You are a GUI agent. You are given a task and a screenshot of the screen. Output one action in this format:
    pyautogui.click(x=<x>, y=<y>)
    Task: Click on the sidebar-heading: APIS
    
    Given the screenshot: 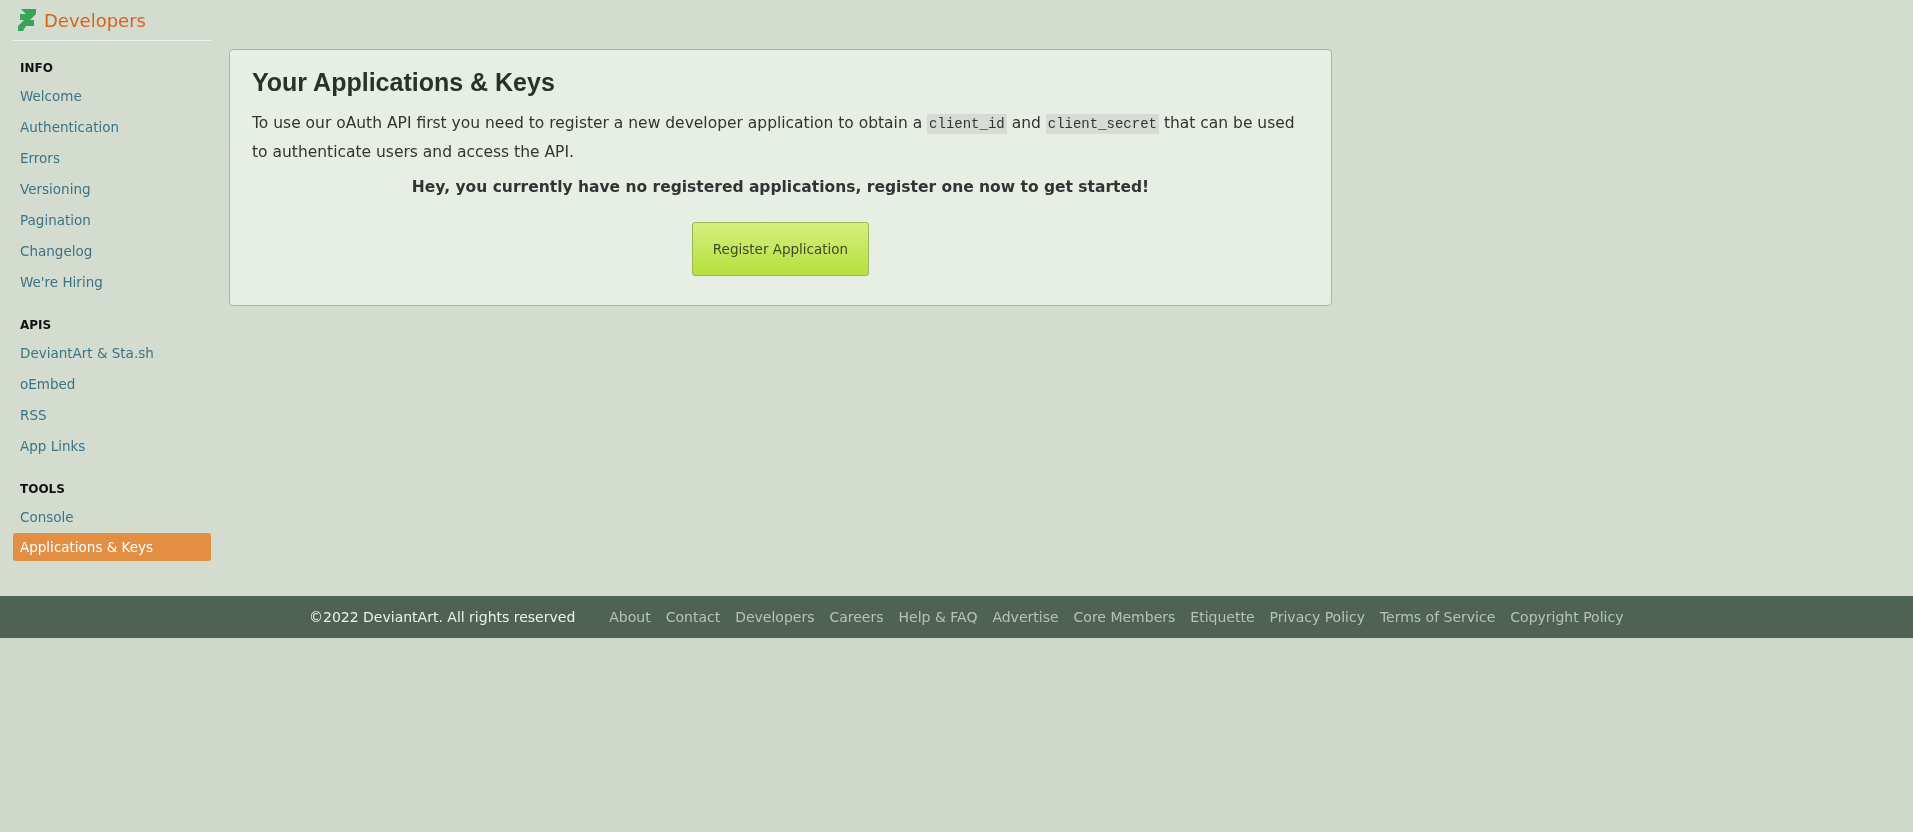 What is the action you would take?
    pyautogui.click(x=36, y=326)
    